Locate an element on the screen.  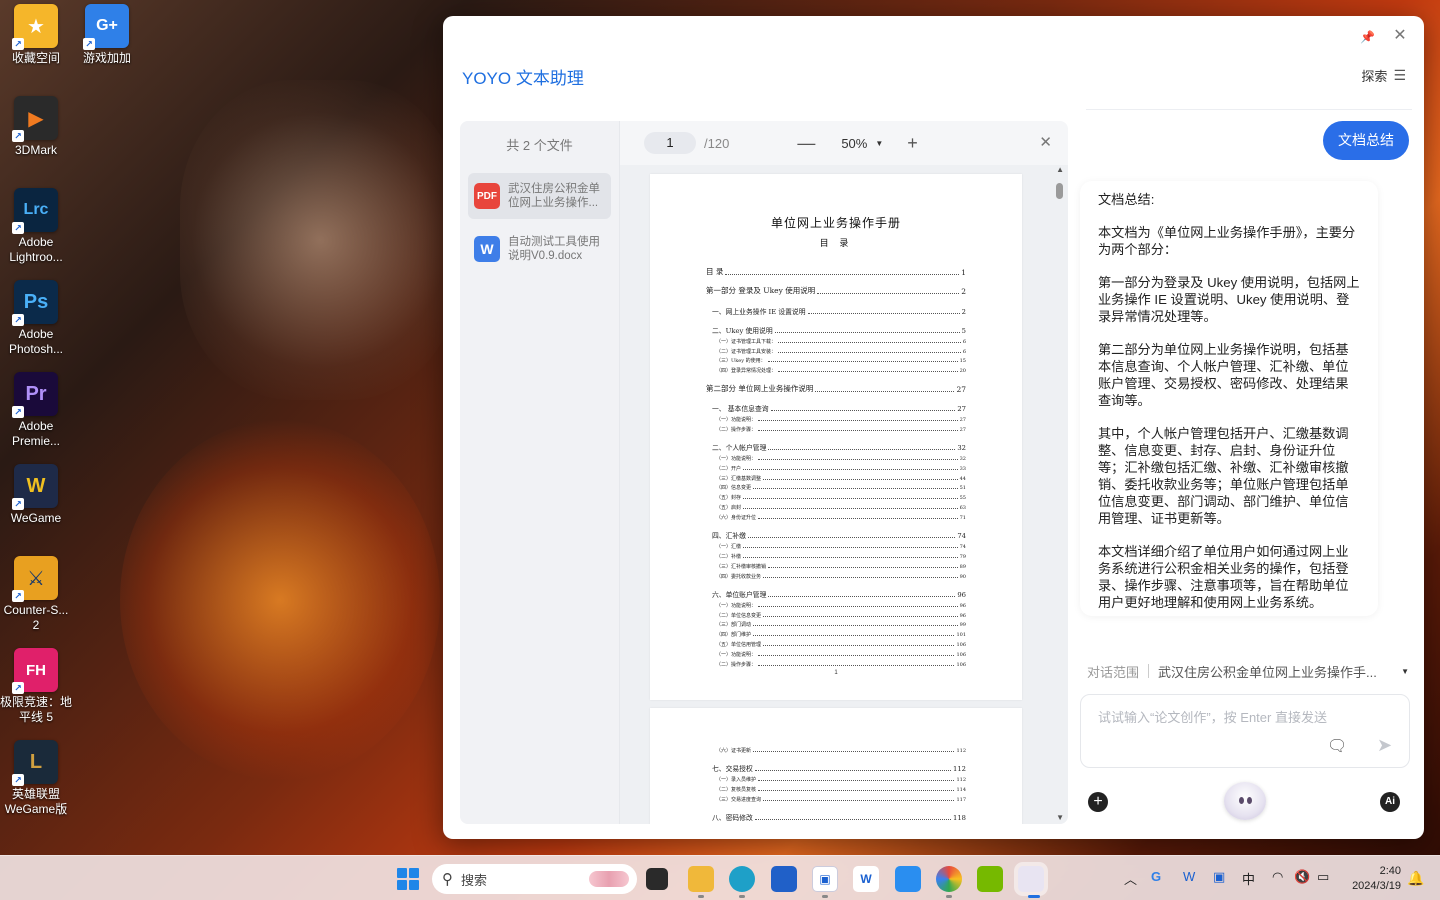
desktop-icon-counter-strike: ⚔ ↗ Counter-S... 2 is located at coordinates (36, 594).